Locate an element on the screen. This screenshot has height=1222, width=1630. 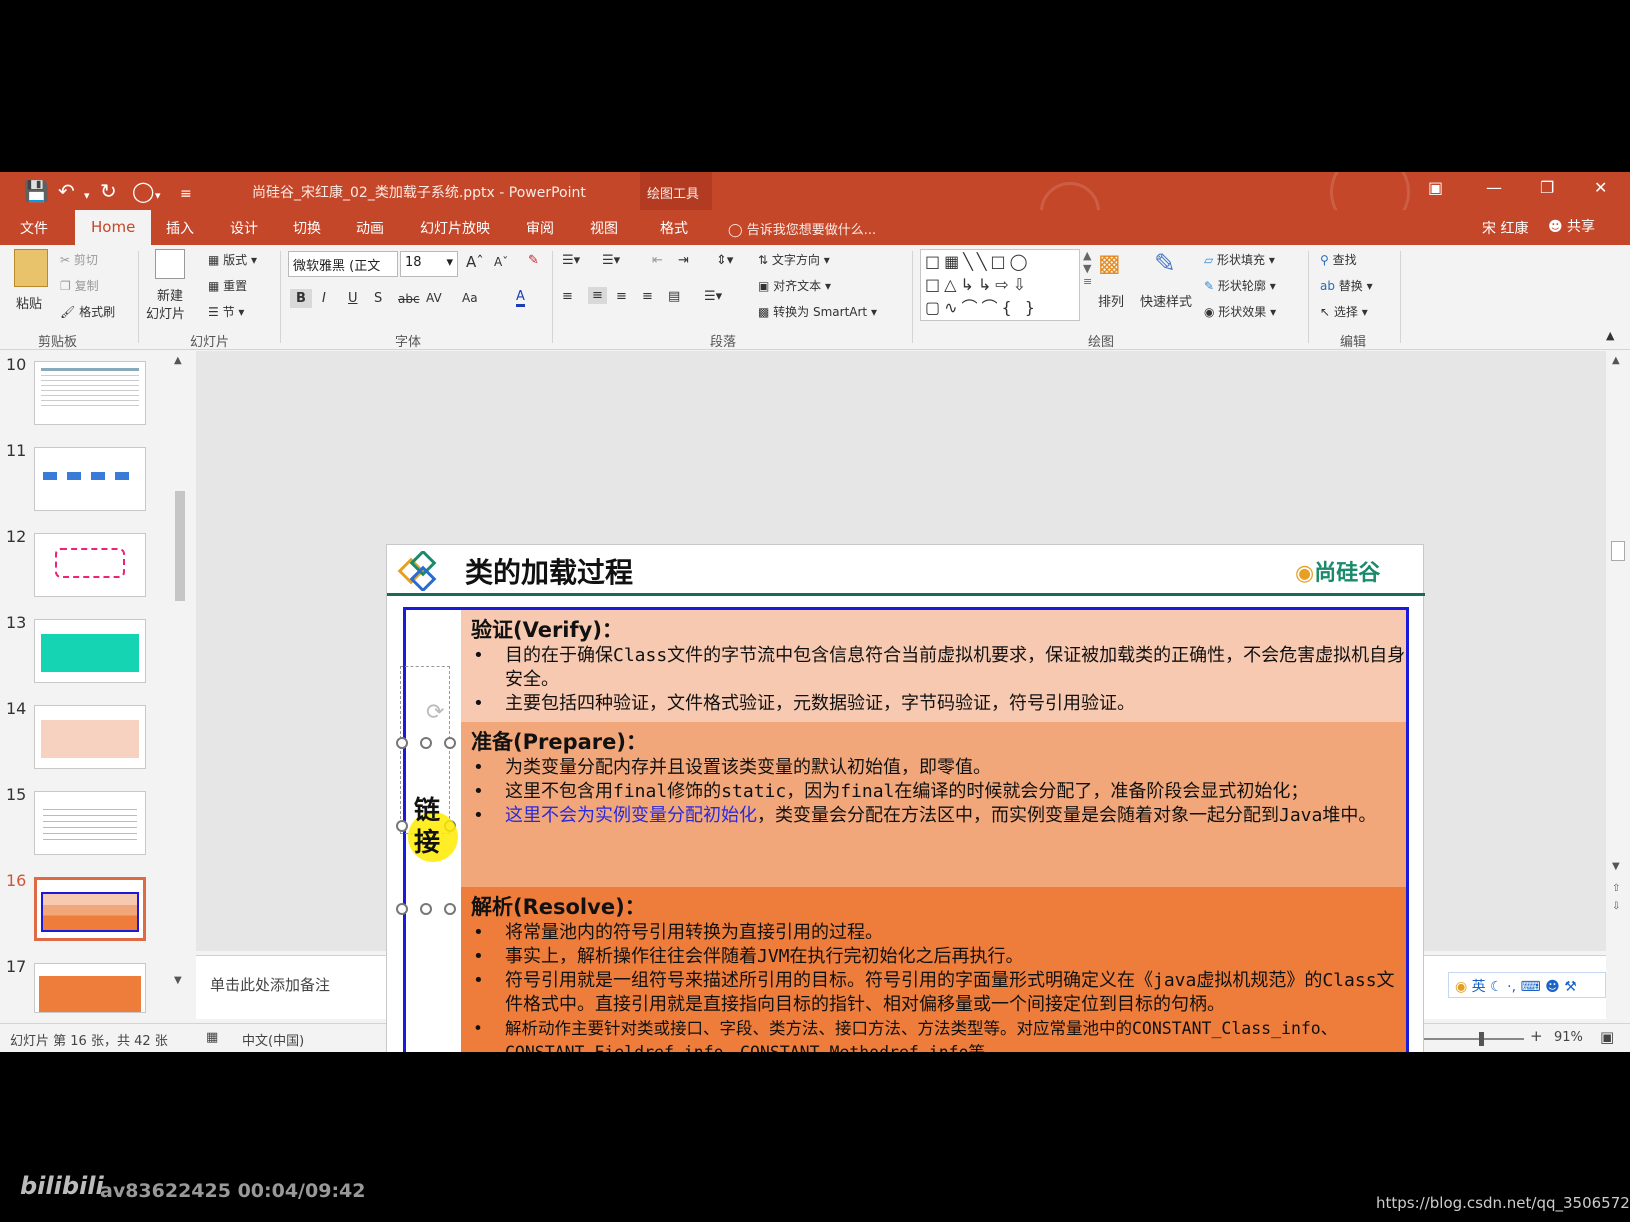
tab-animations: 动画 is located at coordinates (370, 228).